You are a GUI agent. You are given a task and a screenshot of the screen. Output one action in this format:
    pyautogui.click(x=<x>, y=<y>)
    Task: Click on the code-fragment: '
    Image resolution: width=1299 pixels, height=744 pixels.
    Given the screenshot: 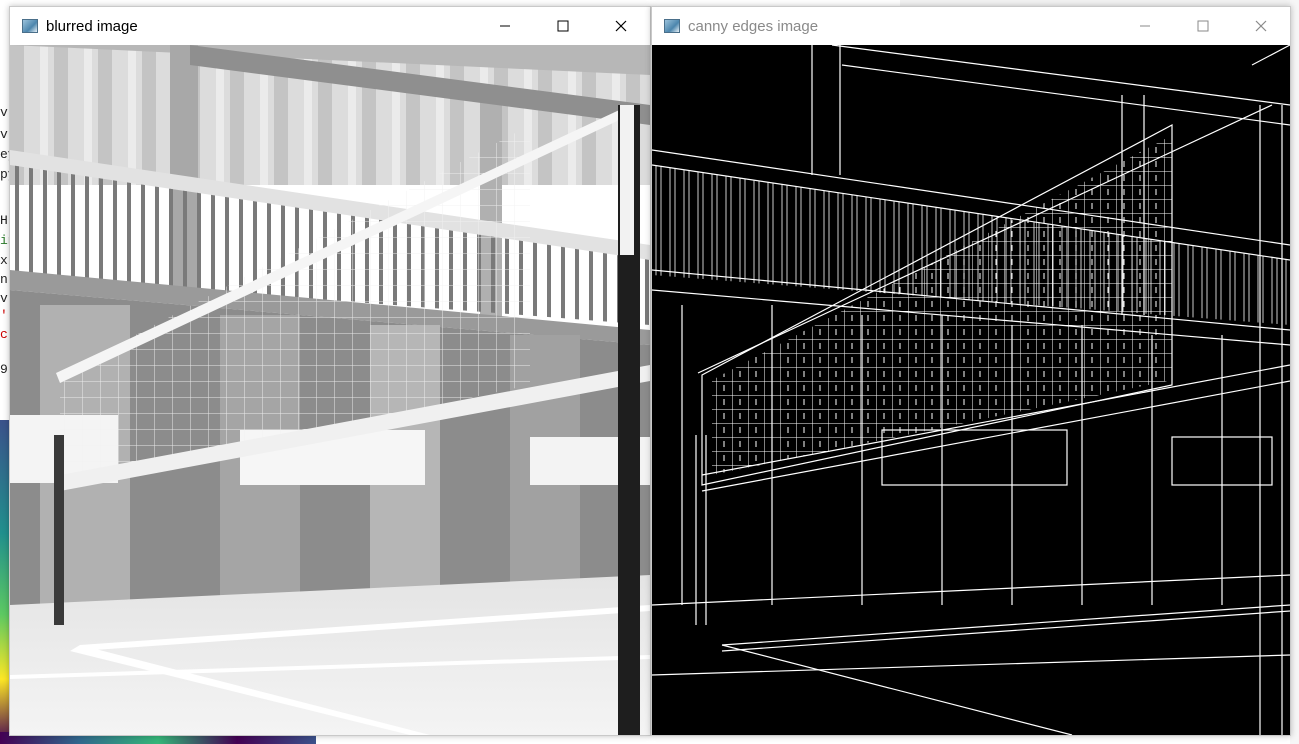 What is the action you would take?
    pyautogui.click(x=4, y=315)
    